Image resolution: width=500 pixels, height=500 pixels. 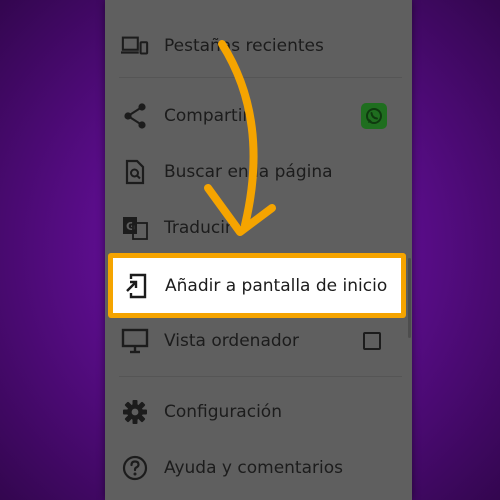 I want to click on menu-item-recent-tabs: Pestañas recientes, so click(x=258, y=46).